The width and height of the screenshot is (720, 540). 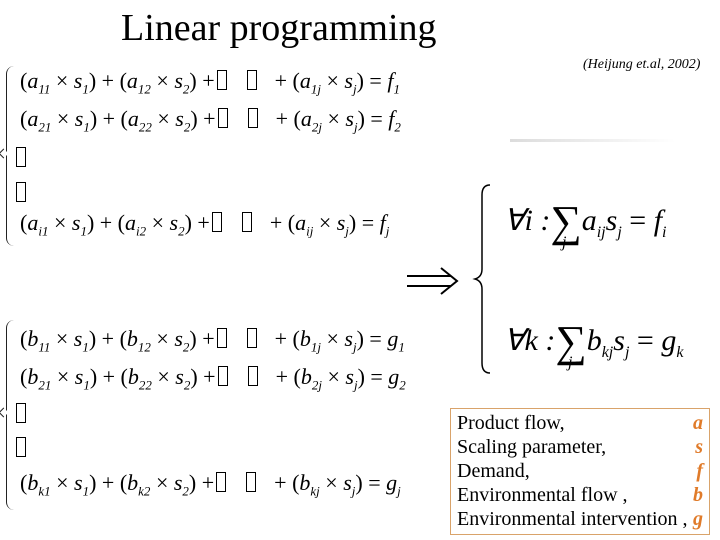 I want to click on citation: (Heijung et.al, 2002), so click(x=642, y=64).